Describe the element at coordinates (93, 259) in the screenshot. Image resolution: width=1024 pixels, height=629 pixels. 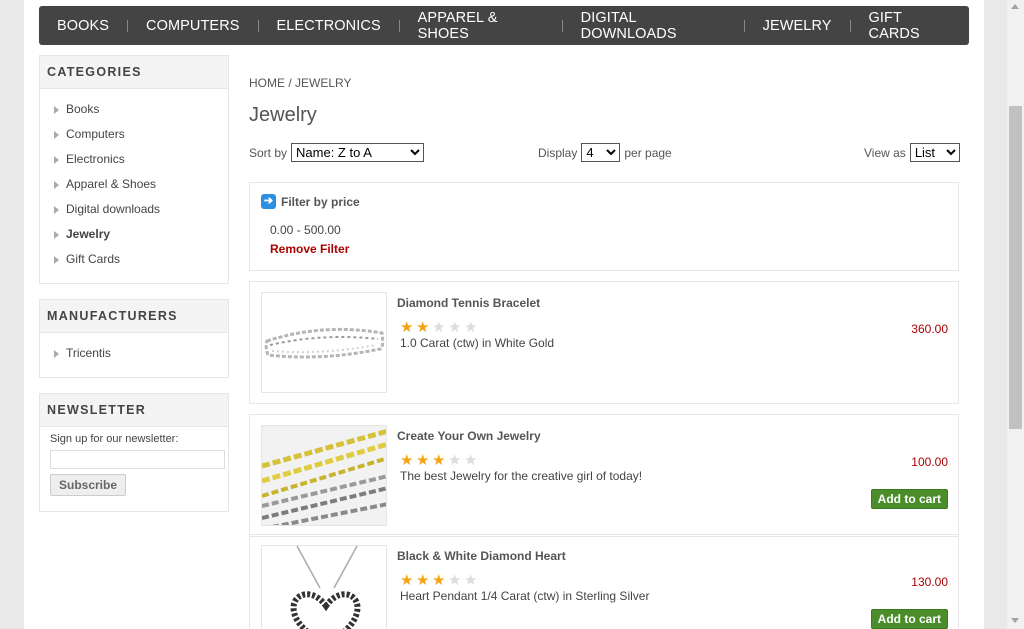
I see `category-label: Gift Cards` at that location.